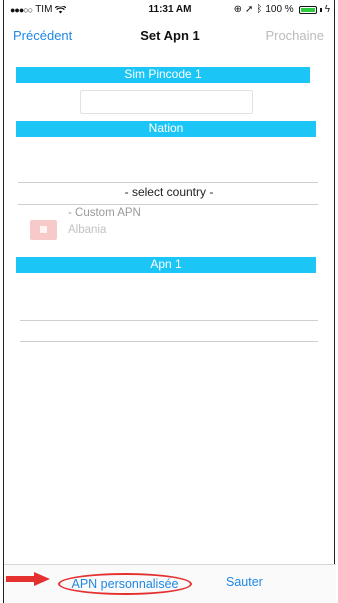  I want to click on bottom-toolbar: APN personnalisée Sauter, so click(170, 583).